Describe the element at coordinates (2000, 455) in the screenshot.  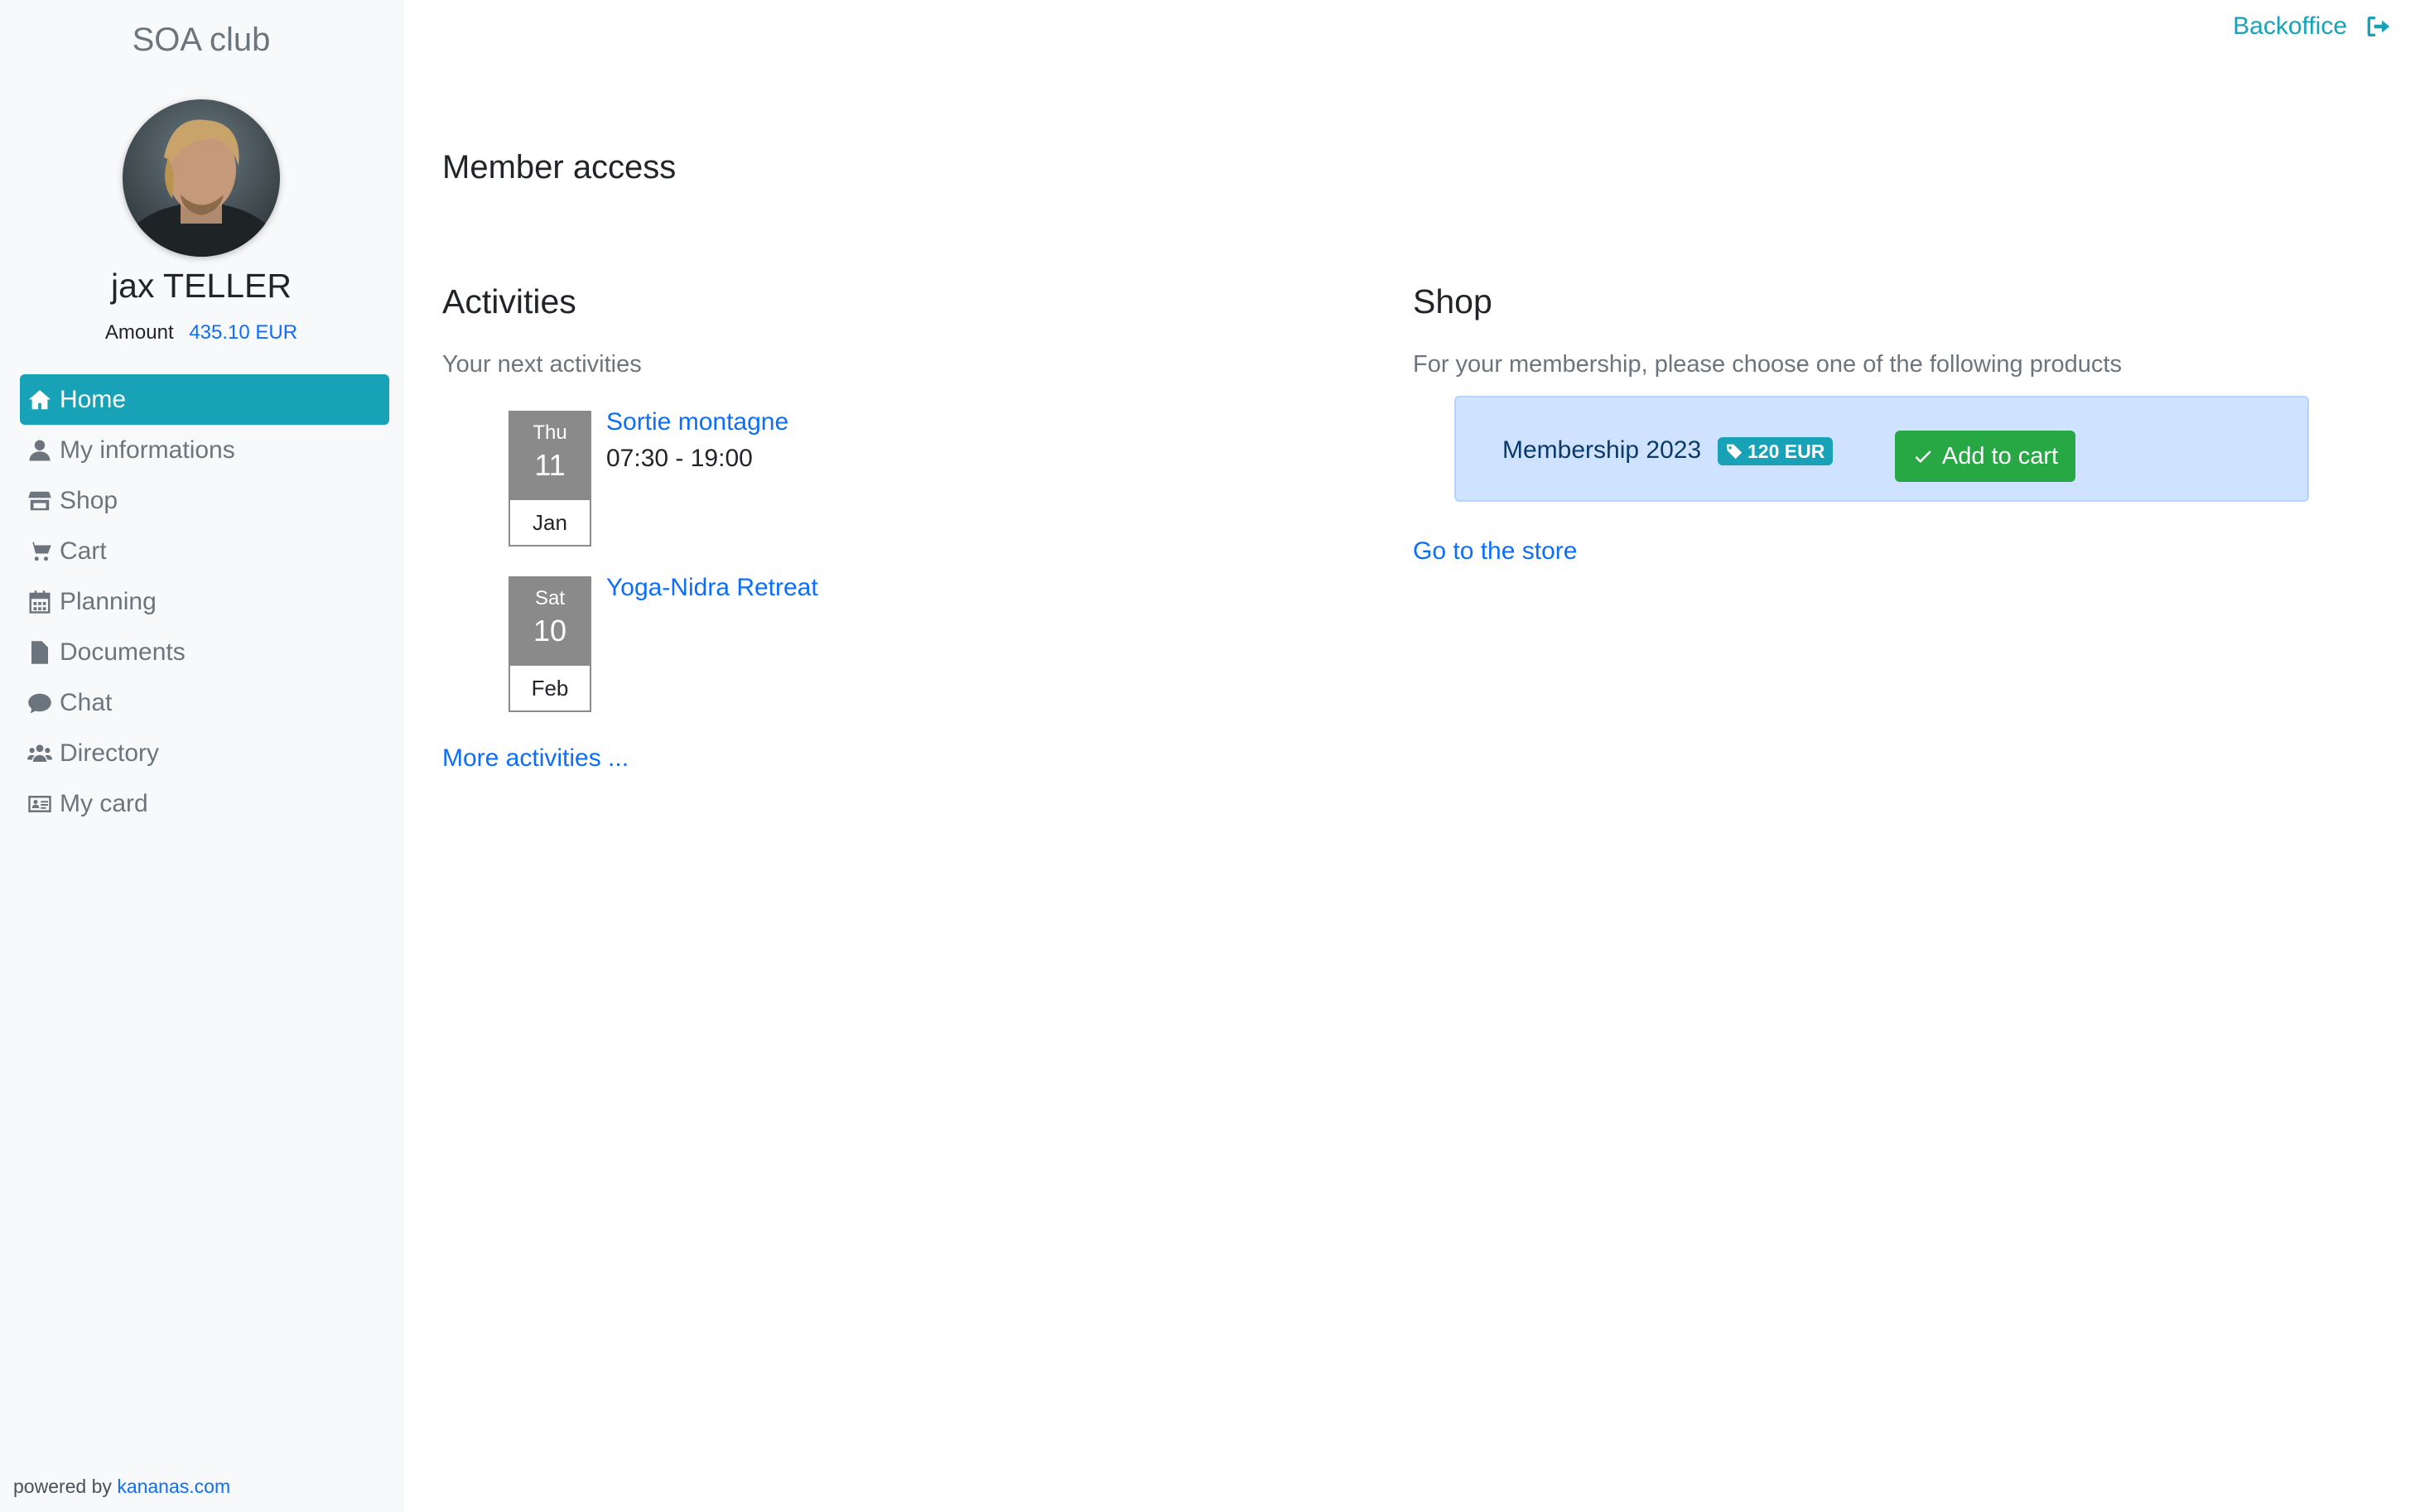
I see `add-to-cart-label: Add to cart` at that location.